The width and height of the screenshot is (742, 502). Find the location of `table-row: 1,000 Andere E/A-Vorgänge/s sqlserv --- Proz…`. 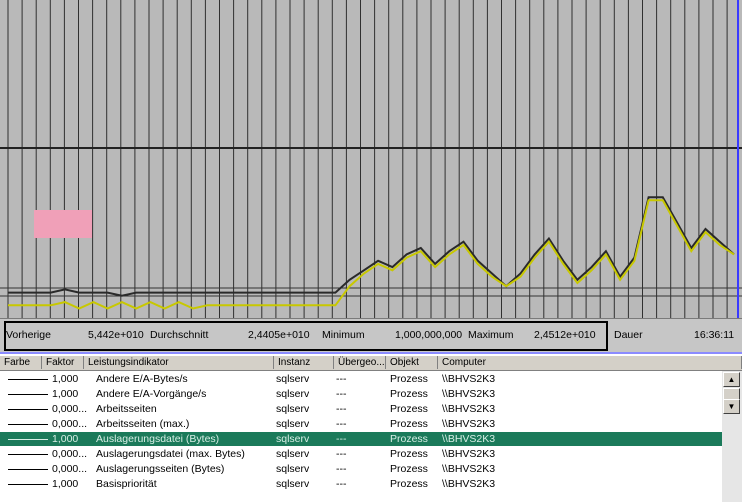

table-row: 1,000 Andere E/A-Vorgänge/s sqlserv --- Proz… is located at coordinates (361, 394).